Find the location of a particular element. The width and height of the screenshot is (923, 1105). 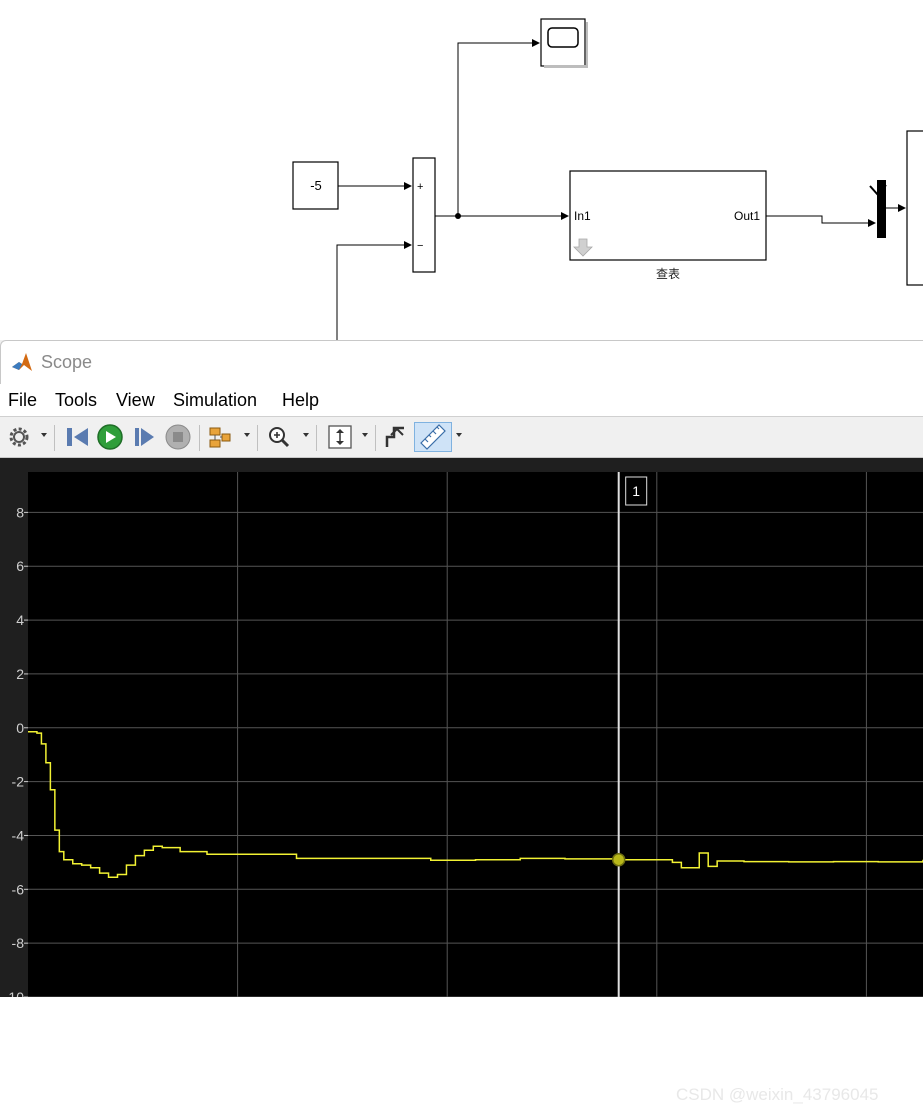

y-tick-label: -2 is located at coordinates (18, 782).